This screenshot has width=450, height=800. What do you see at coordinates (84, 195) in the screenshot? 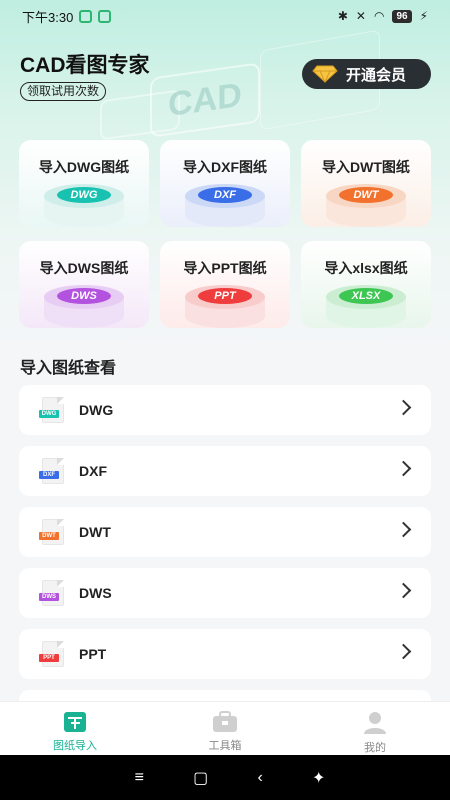
I see `file-type-badge: DWG` at bounding box center [84, 195].